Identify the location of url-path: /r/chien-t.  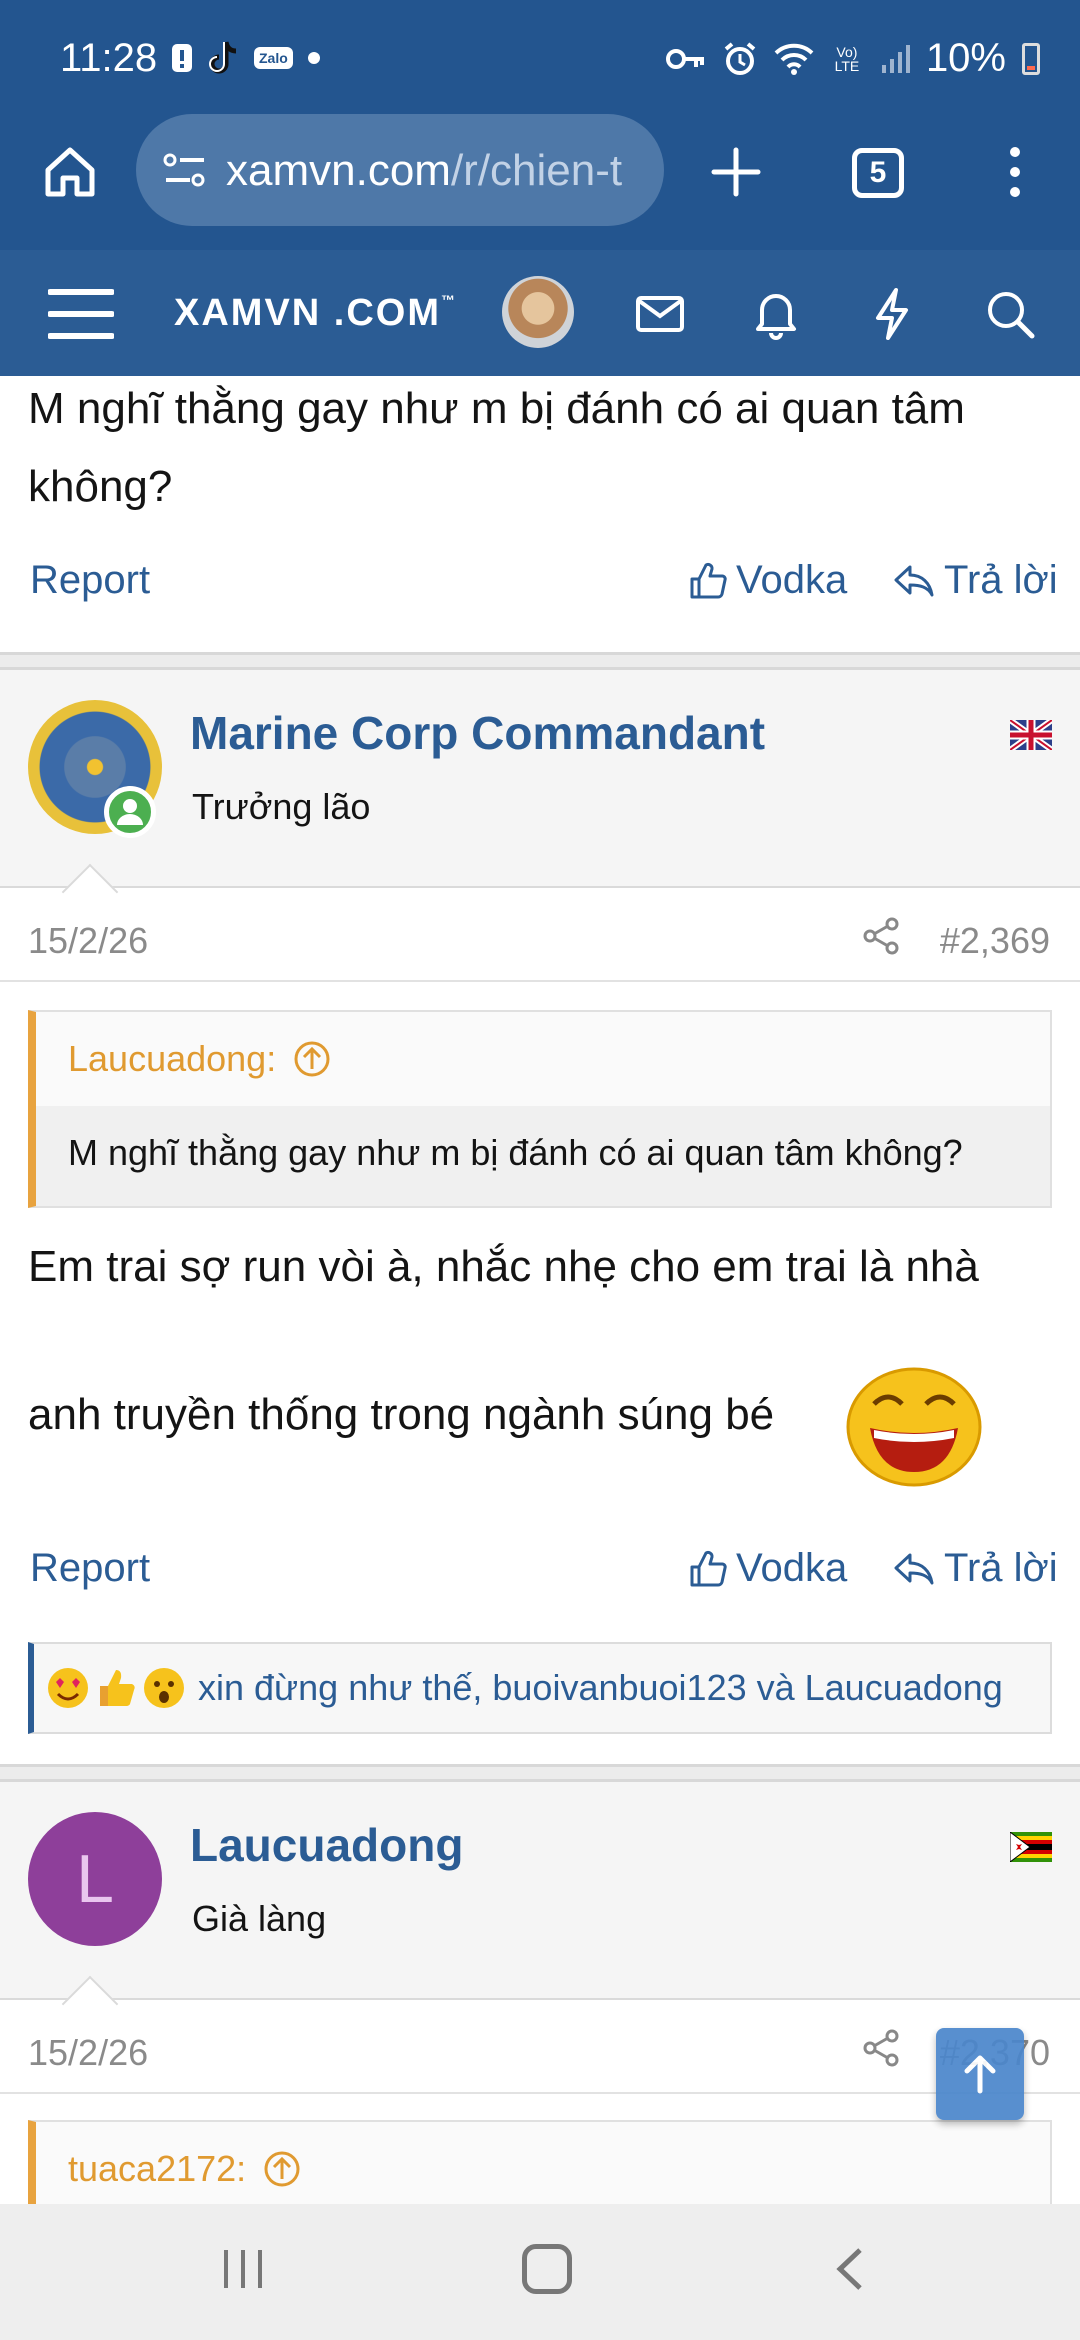
(536, 170).